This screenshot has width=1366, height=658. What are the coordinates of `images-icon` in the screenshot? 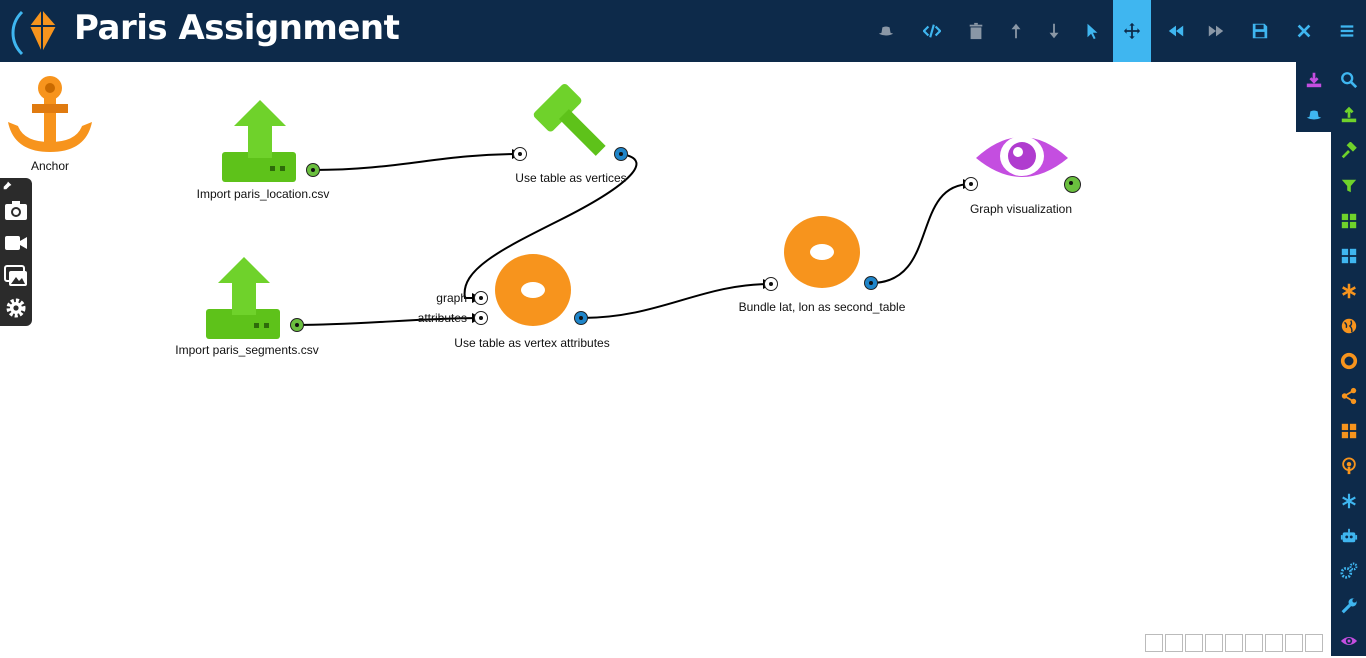 It's located at (16, 276).